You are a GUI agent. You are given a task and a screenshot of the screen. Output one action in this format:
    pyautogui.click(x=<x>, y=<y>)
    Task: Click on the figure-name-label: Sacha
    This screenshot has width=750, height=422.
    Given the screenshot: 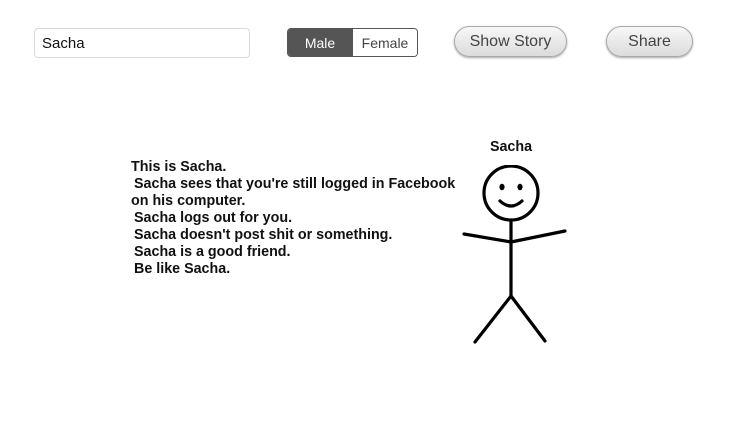 What is the action you would take?
    pyautogui.click(x=511, y=147)
    